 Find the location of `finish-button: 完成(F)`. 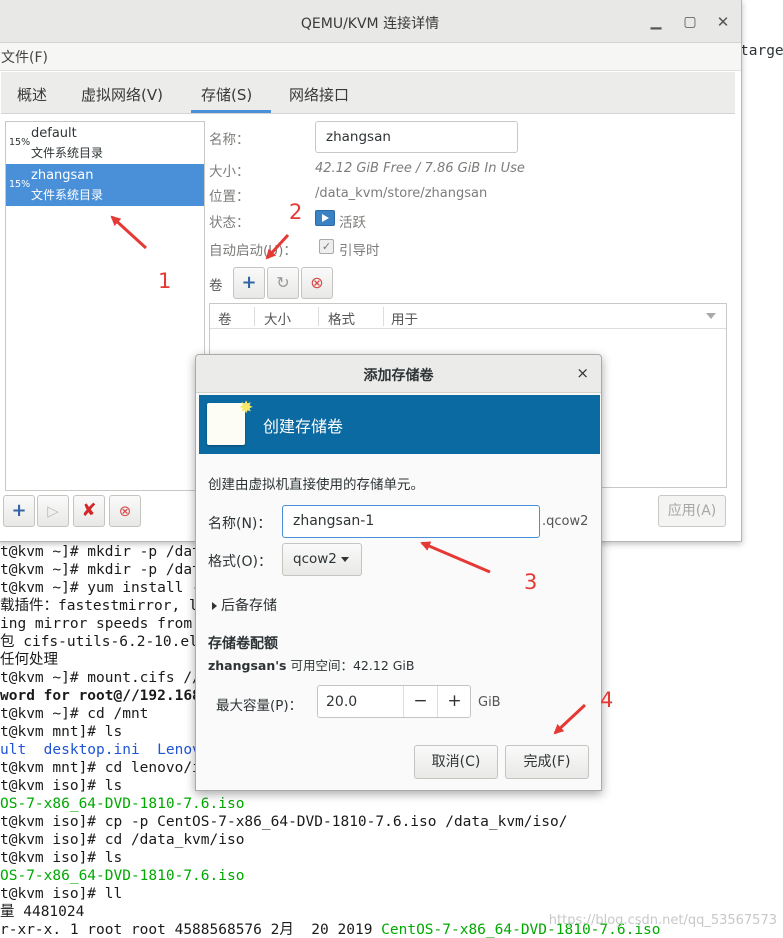

finish-button: 完成(F) is located at coordinates (547, 762).